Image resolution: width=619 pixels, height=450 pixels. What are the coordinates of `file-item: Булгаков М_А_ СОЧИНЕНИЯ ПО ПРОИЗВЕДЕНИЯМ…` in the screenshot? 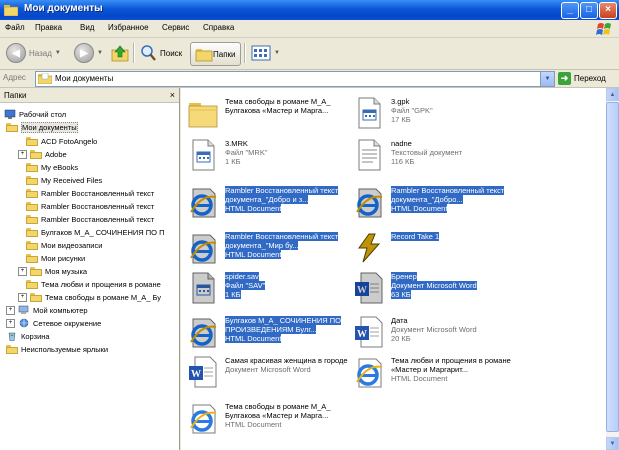 It's located at (272, 335).